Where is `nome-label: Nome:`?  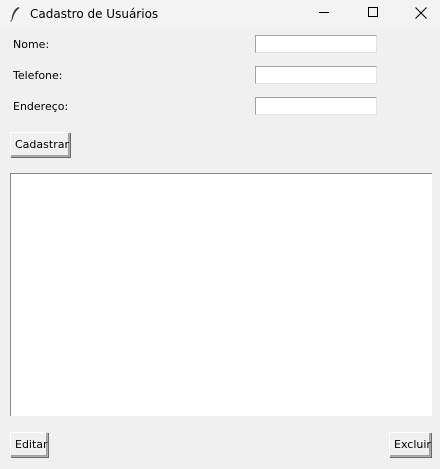 nome-label: Nome: is located at coordinates (31, 44).